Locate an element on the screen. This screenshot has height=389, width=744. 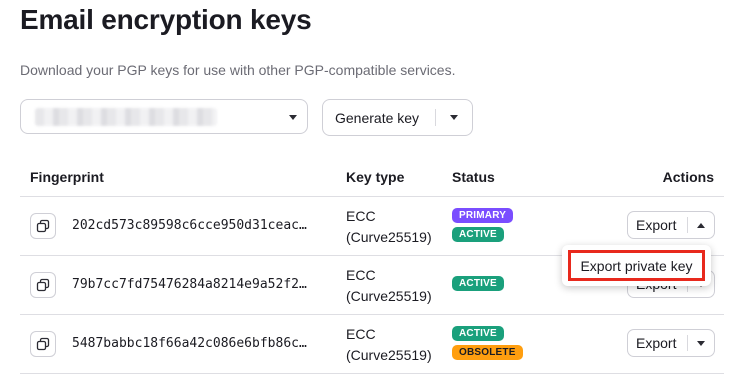
generate-key-button: Generate key is located at coordinates (379, 117).